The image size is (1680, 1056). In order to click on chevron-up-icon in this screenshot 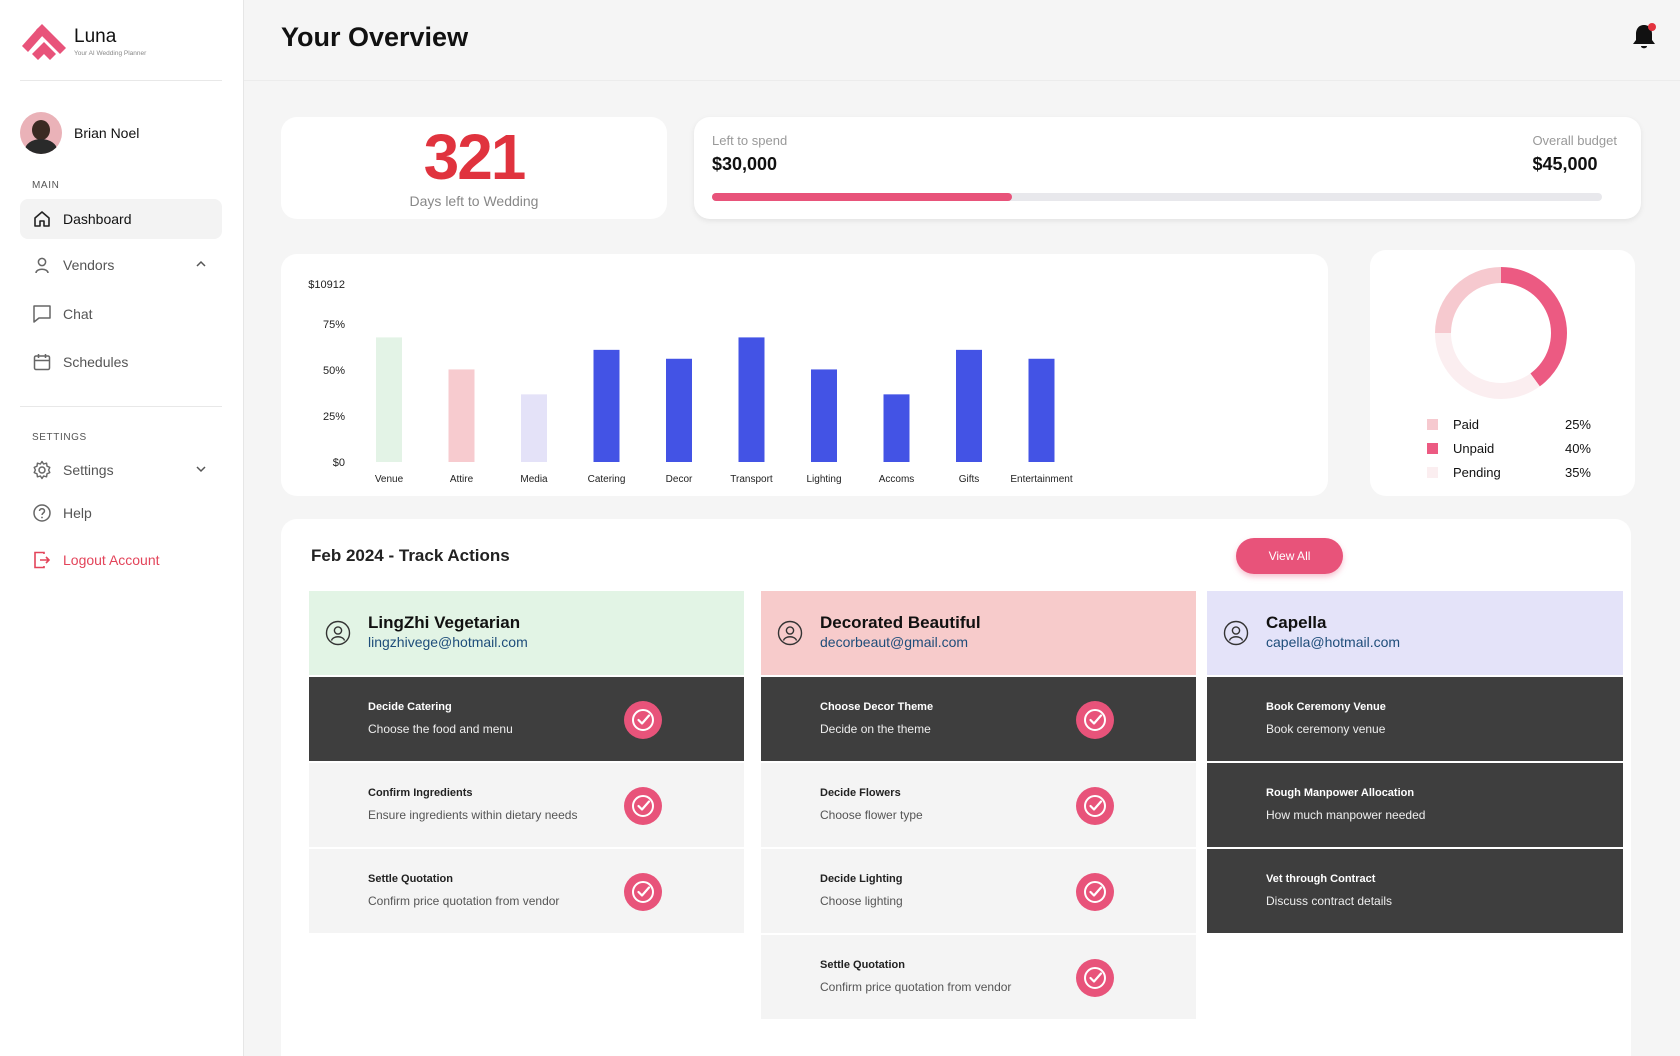, I will do `click(201, 264)`.